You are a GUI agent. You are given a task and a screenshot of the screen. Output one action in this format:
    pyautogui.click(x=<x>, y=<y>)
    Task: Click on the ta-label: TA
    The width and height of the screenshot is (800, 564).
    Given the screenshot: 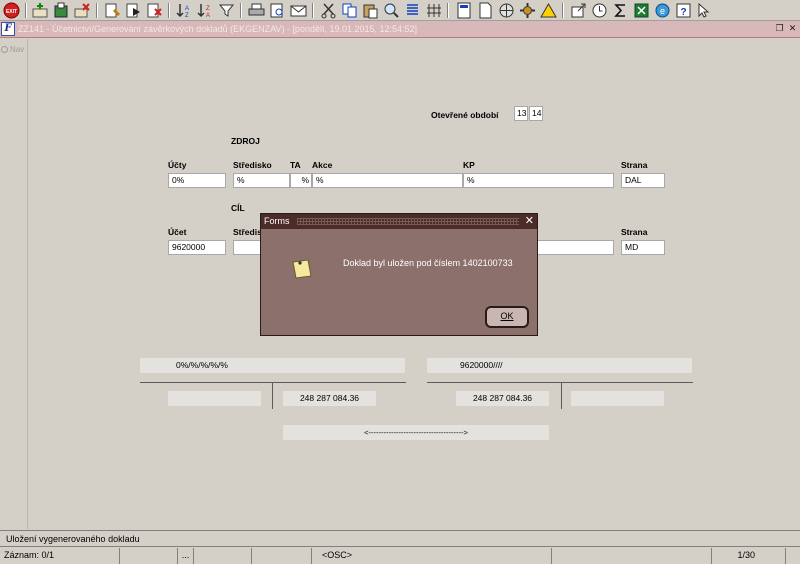 What is the action you would take?
    pyautogui.click(x=295, y=165)
    